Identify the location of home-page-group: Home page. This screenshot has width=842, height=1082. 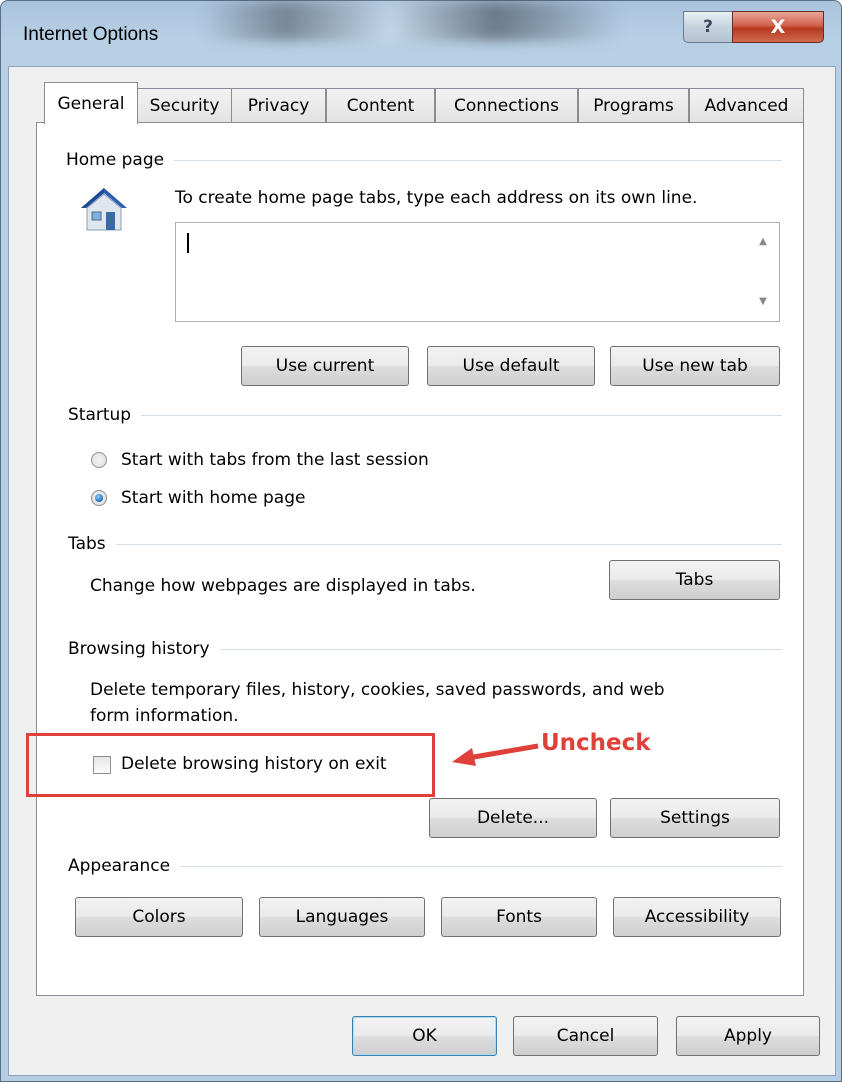
(424, 160).